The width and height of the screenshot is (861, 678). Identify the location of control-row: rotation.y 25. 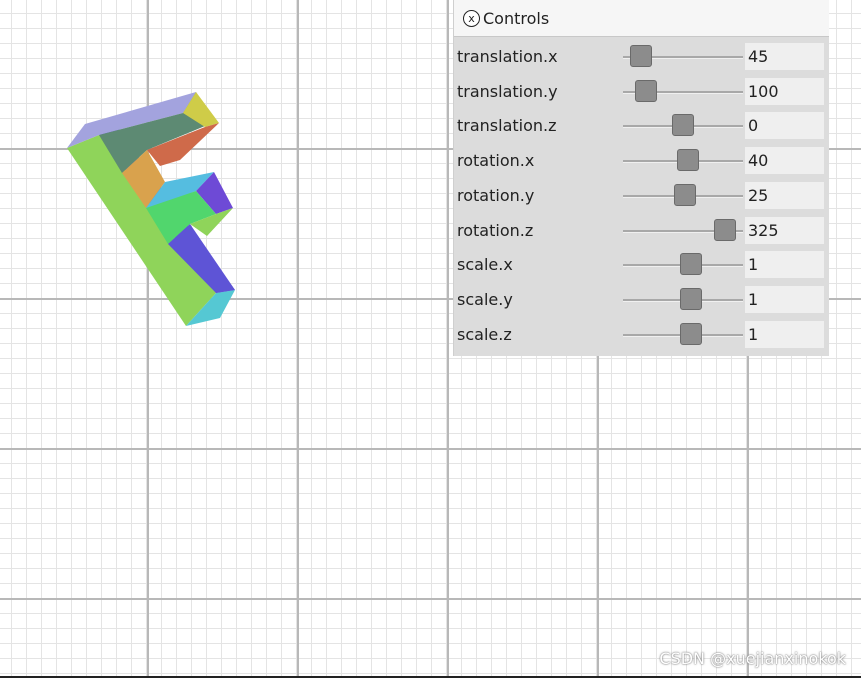
(641, 196).